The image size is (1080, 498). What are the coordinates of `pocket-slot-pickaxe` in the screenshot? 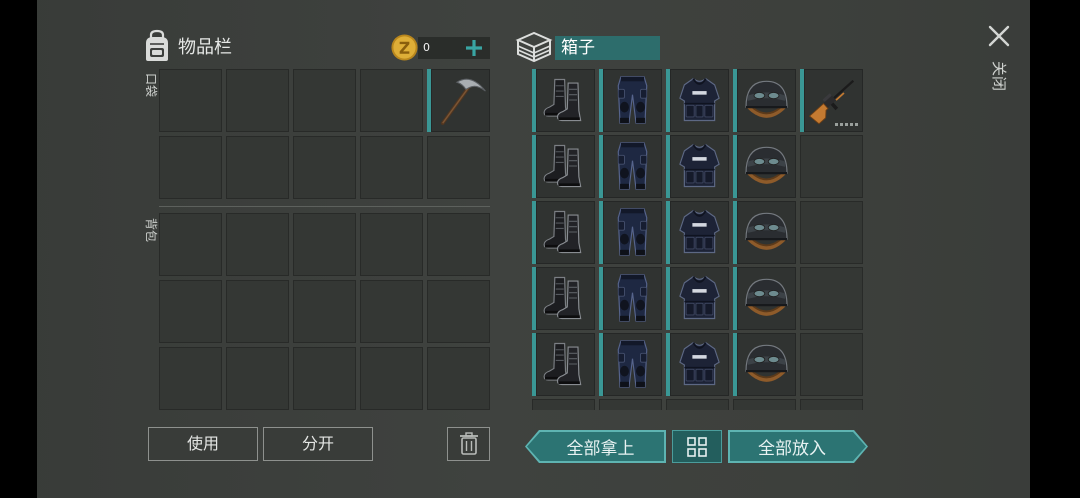 It's located at (458, 100).